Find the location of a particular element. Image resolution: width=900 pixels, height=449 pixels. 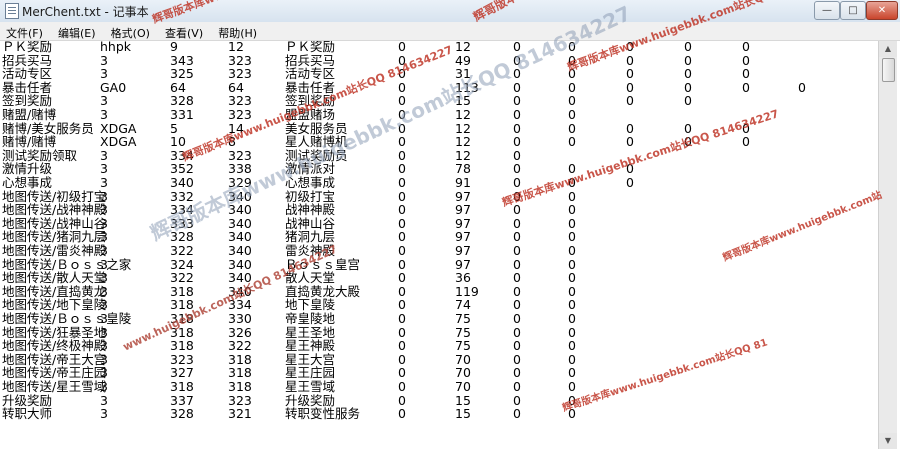

text-line: 地图传送/Ｂｏｓｓ之家 3 324 340 Ｂｏｓｓ皇宫 0 97 0 0 is located at coordinates (439, 264).